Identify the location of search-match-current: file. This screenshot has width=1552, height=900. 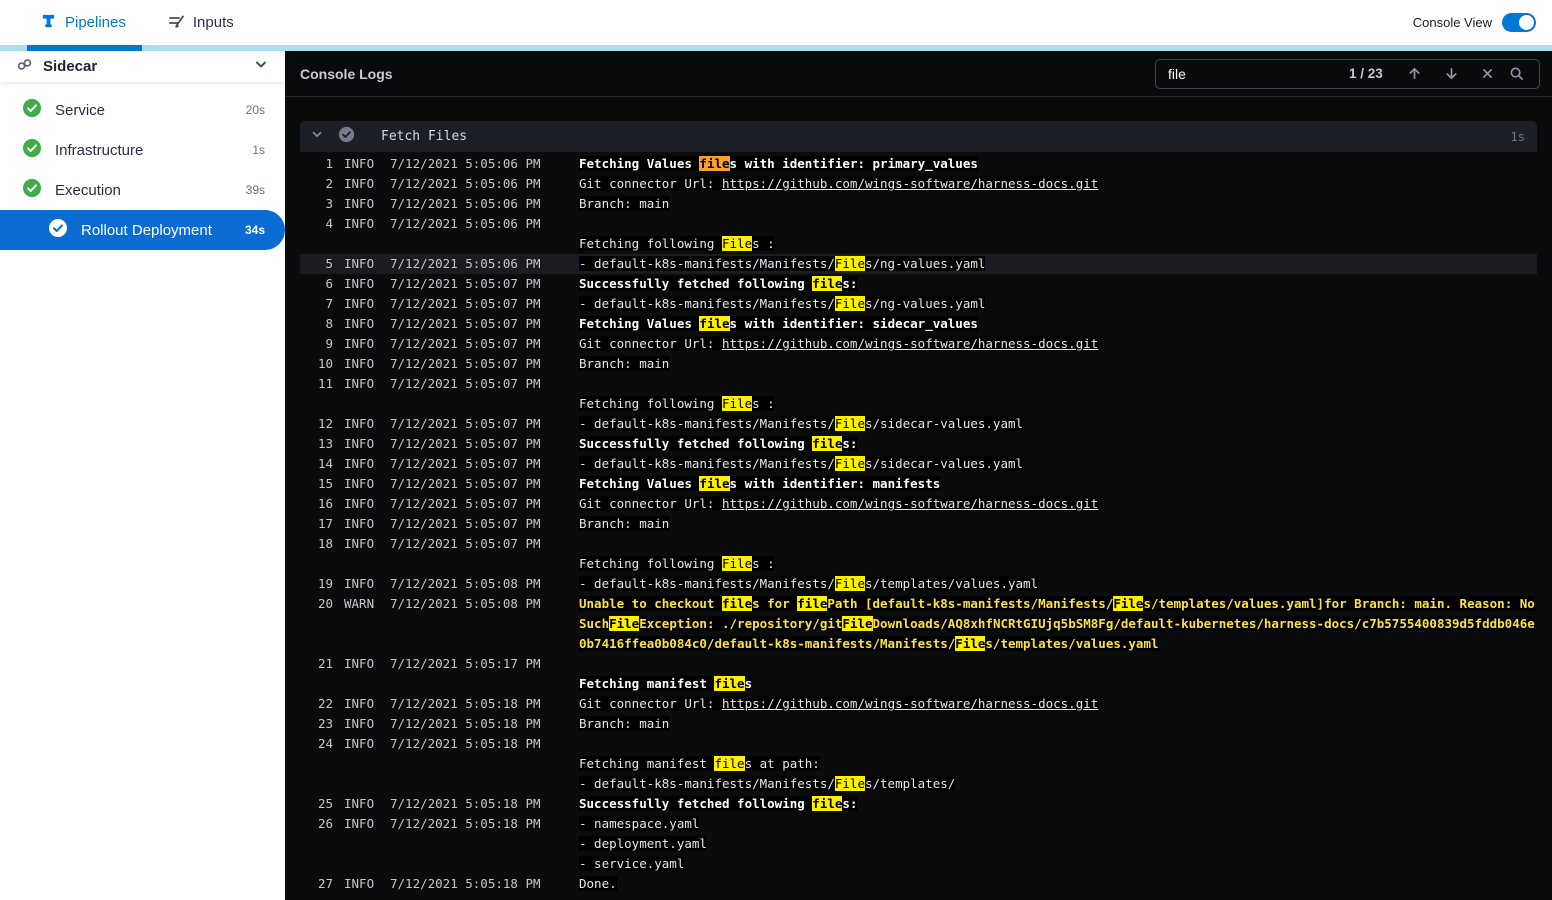
(714, 163).